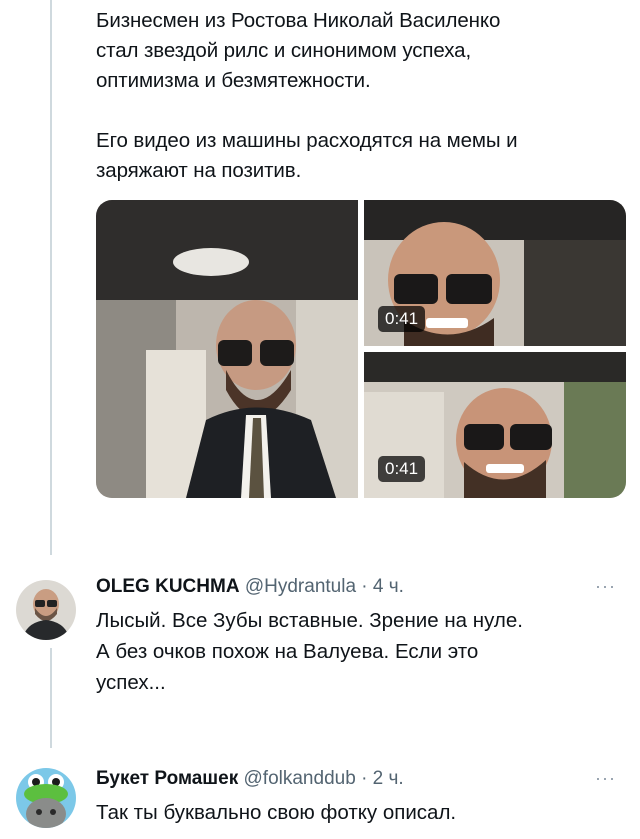 This screenshot has width=640, height=839. Describe the element at coordinates (233, 80) in the screenshot. I see `post-line: оптимизма и безмятежности.` at that location.